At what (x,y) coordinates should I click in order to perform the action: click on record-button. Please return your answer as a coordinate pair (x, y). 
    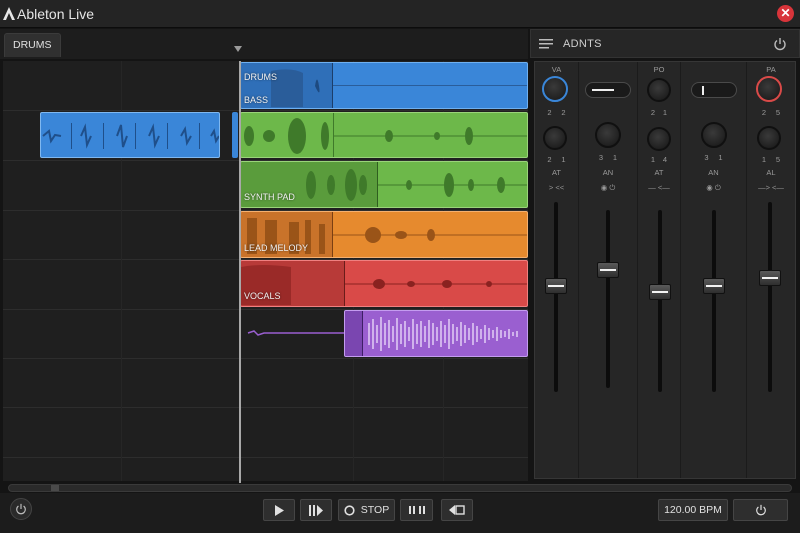
    Looking at the image, I should click on (457, 510).